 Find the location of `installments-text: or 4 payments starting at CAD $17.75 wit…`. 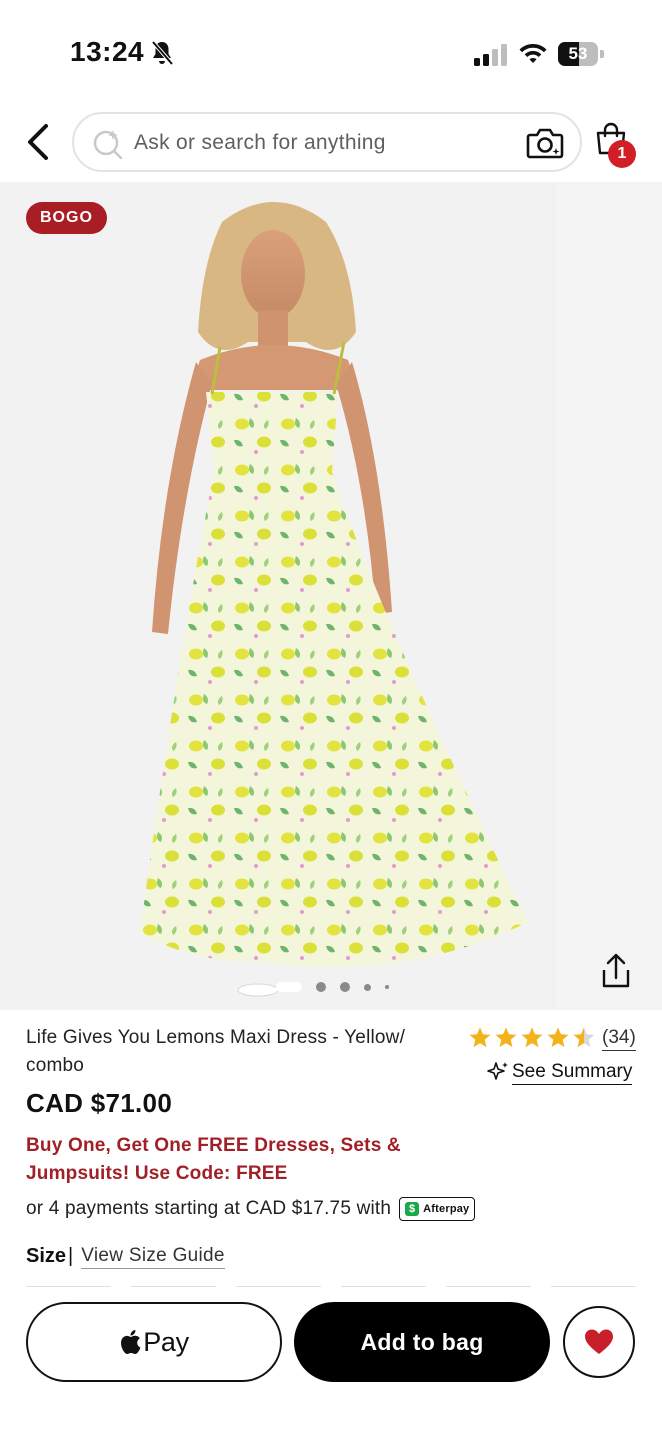

installments-text: or 4 payments starting at CAD $17.75 wit… is located at coordinates (209, 1208).